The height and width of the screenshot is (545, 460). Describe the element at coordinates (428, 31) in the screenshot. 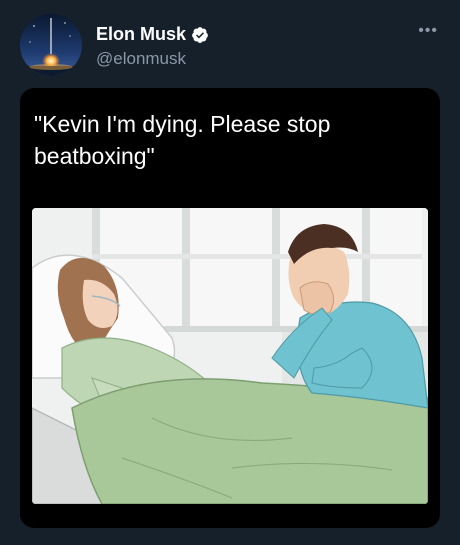

I see `more-options-icon: •••` at that location.